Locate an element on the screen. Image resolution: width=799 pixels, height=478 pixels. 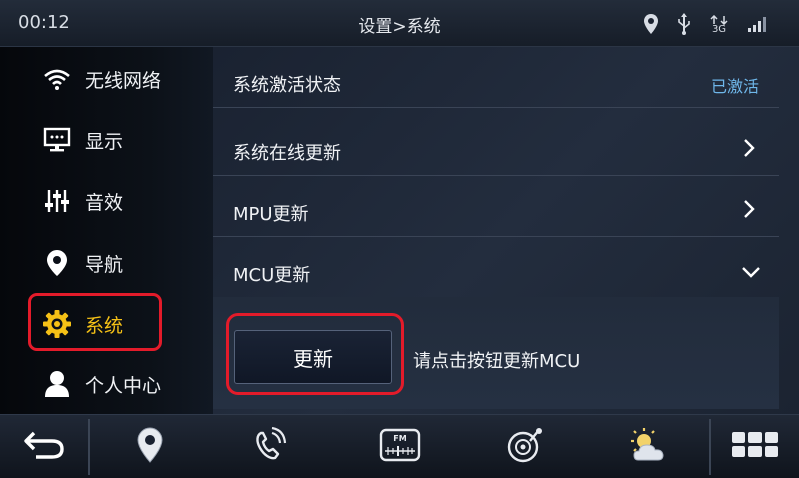
svg-text: FM is located at coordinates (399, 438).